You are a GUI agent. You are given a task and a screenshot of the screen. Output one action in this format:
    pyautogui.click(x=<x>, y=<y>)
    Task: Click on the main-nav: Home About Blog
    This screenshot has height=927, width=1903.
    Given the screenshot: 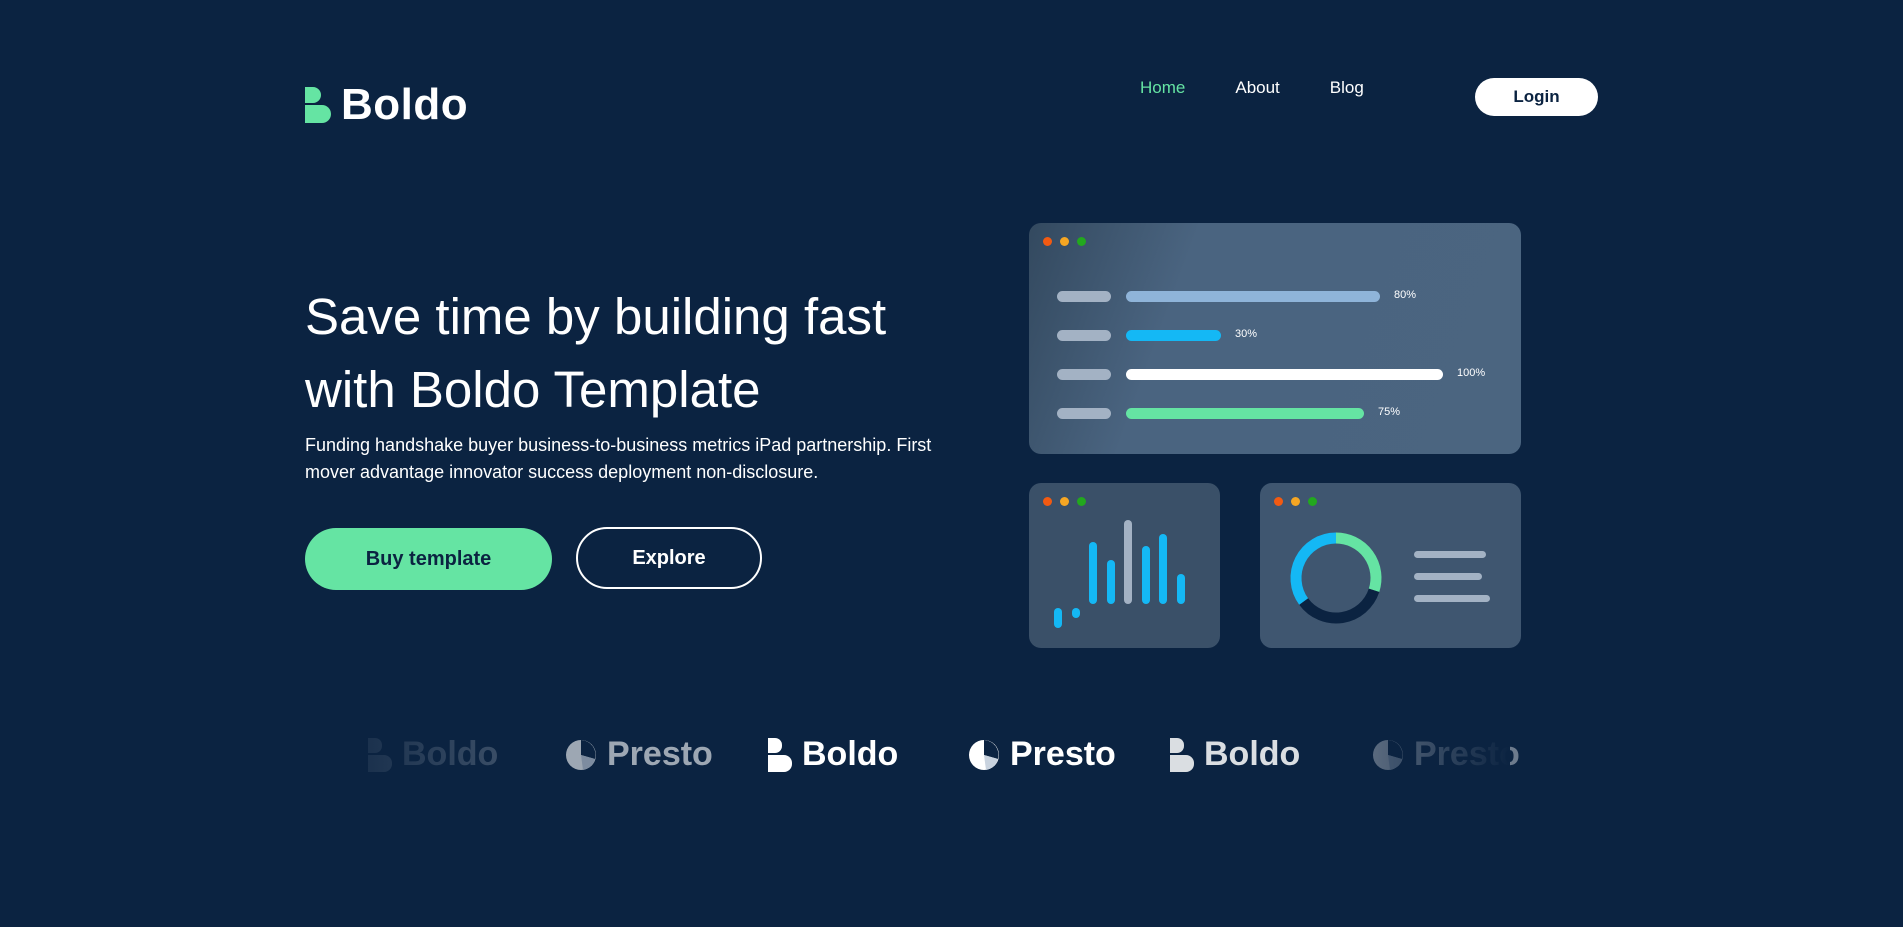 What is the action you would take?
    pyautogui.click(x=1277, y=88)
    